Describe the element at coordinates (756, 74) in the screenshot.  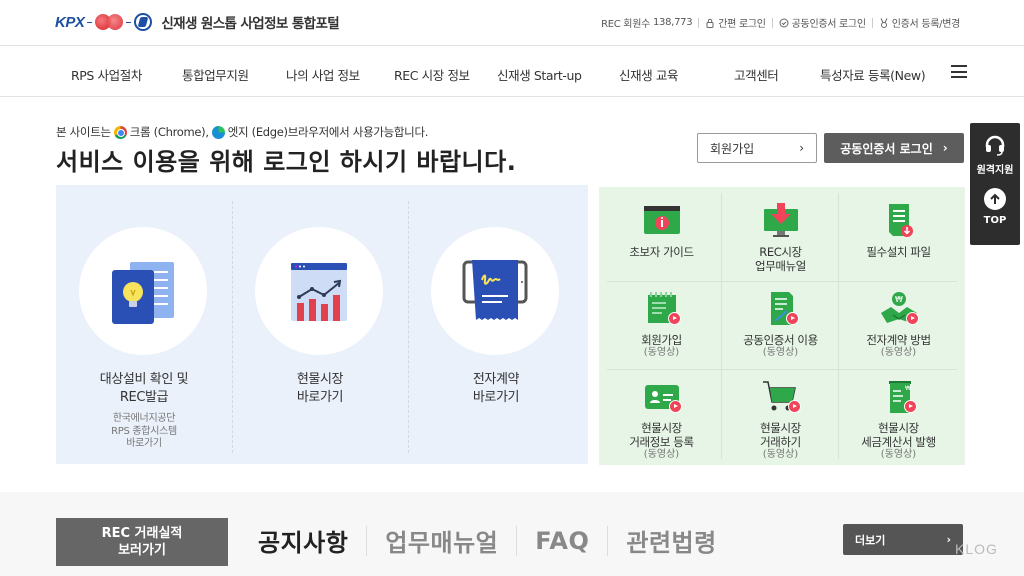
I see `nav-customer-center: 고객센터` at that location.